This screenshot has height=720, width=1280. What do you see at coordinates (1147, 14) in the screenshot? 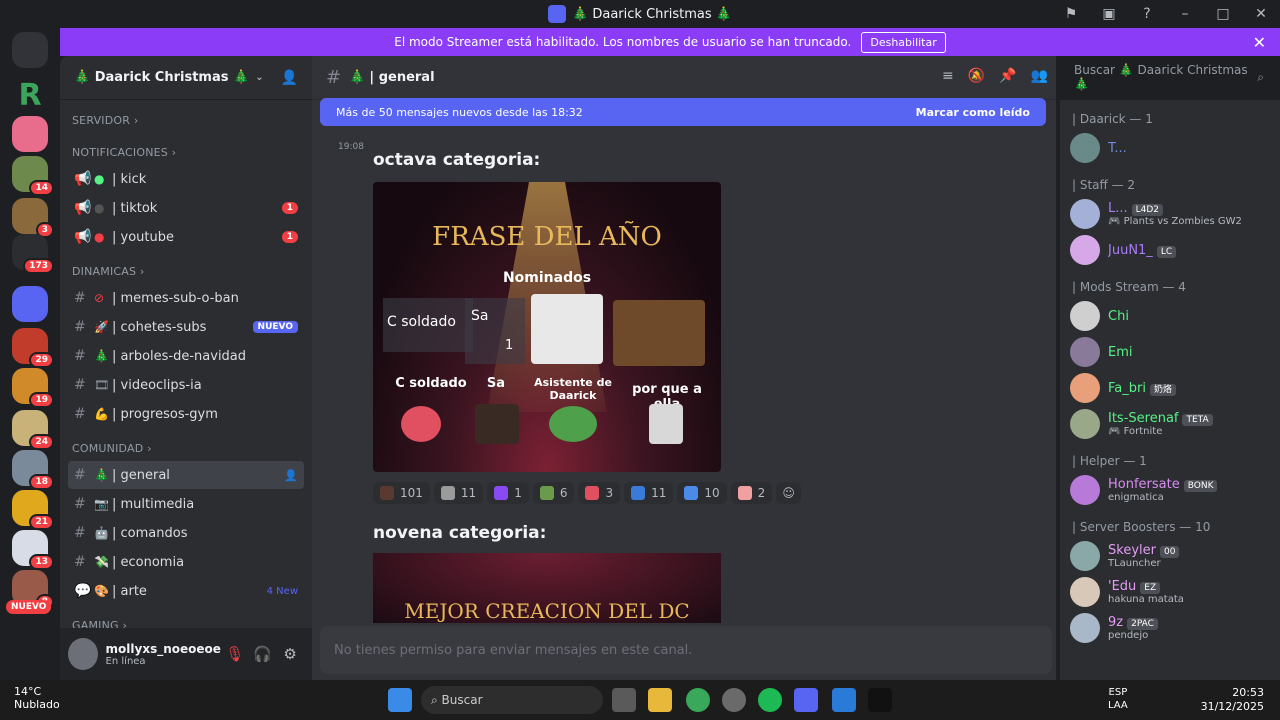
I see `help-icon: ?` at bounding box center [1147, 14].